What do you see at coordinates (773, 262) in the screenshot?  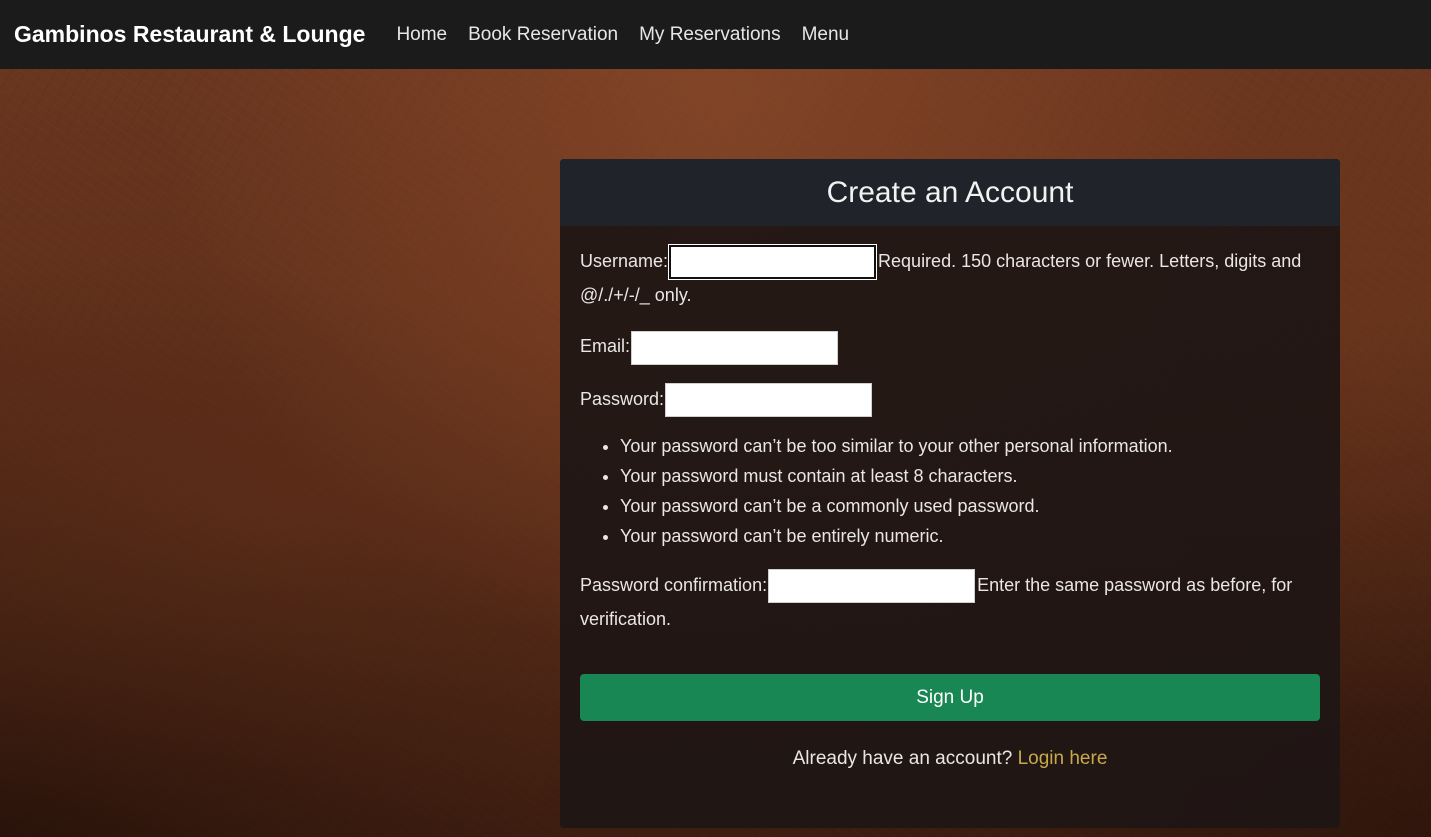 I see `username-input` at bounding box center [773, 262].